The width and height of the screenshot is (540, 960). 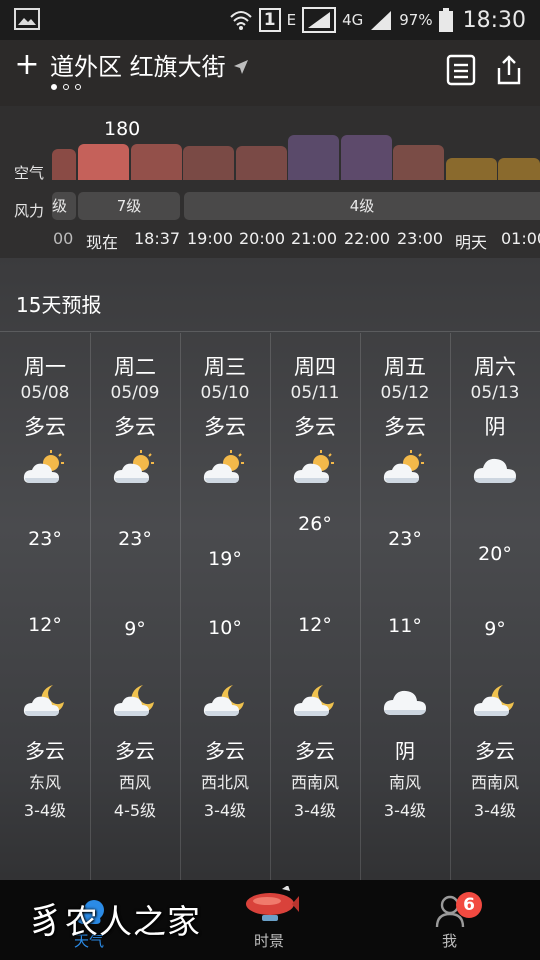 What do you see at coordinates (138, 67) in the screenshot?
I see `location-title: 道外区 红旗大街` at bounding box center [138, 67].